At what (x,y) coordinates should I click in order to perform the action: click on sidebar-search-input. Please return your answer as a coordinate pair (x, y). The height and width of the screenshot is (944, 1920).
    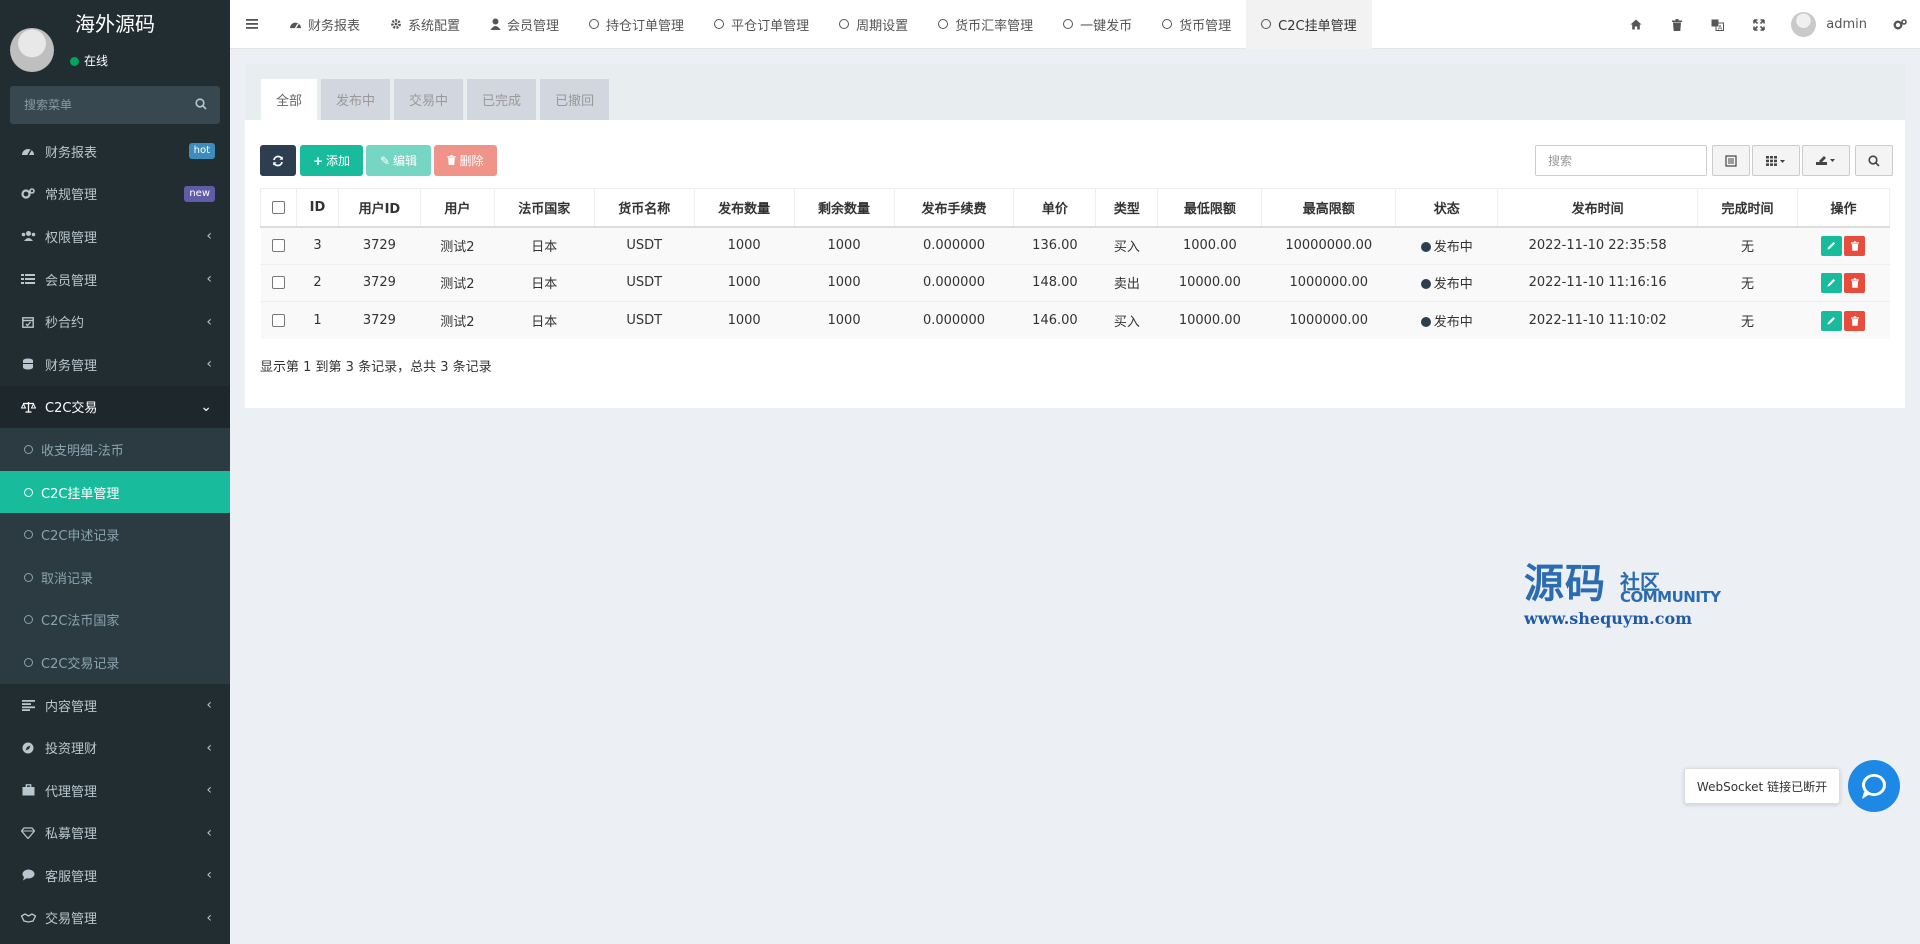
    Looking at the image, I should click on (115, 105).